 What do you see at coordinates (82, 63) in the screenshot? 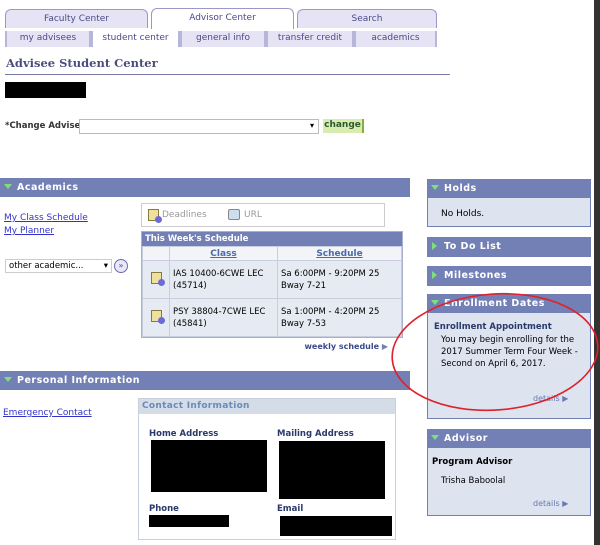
I see `page-title: Advisee Student Center` at bounding box center [82, 63].